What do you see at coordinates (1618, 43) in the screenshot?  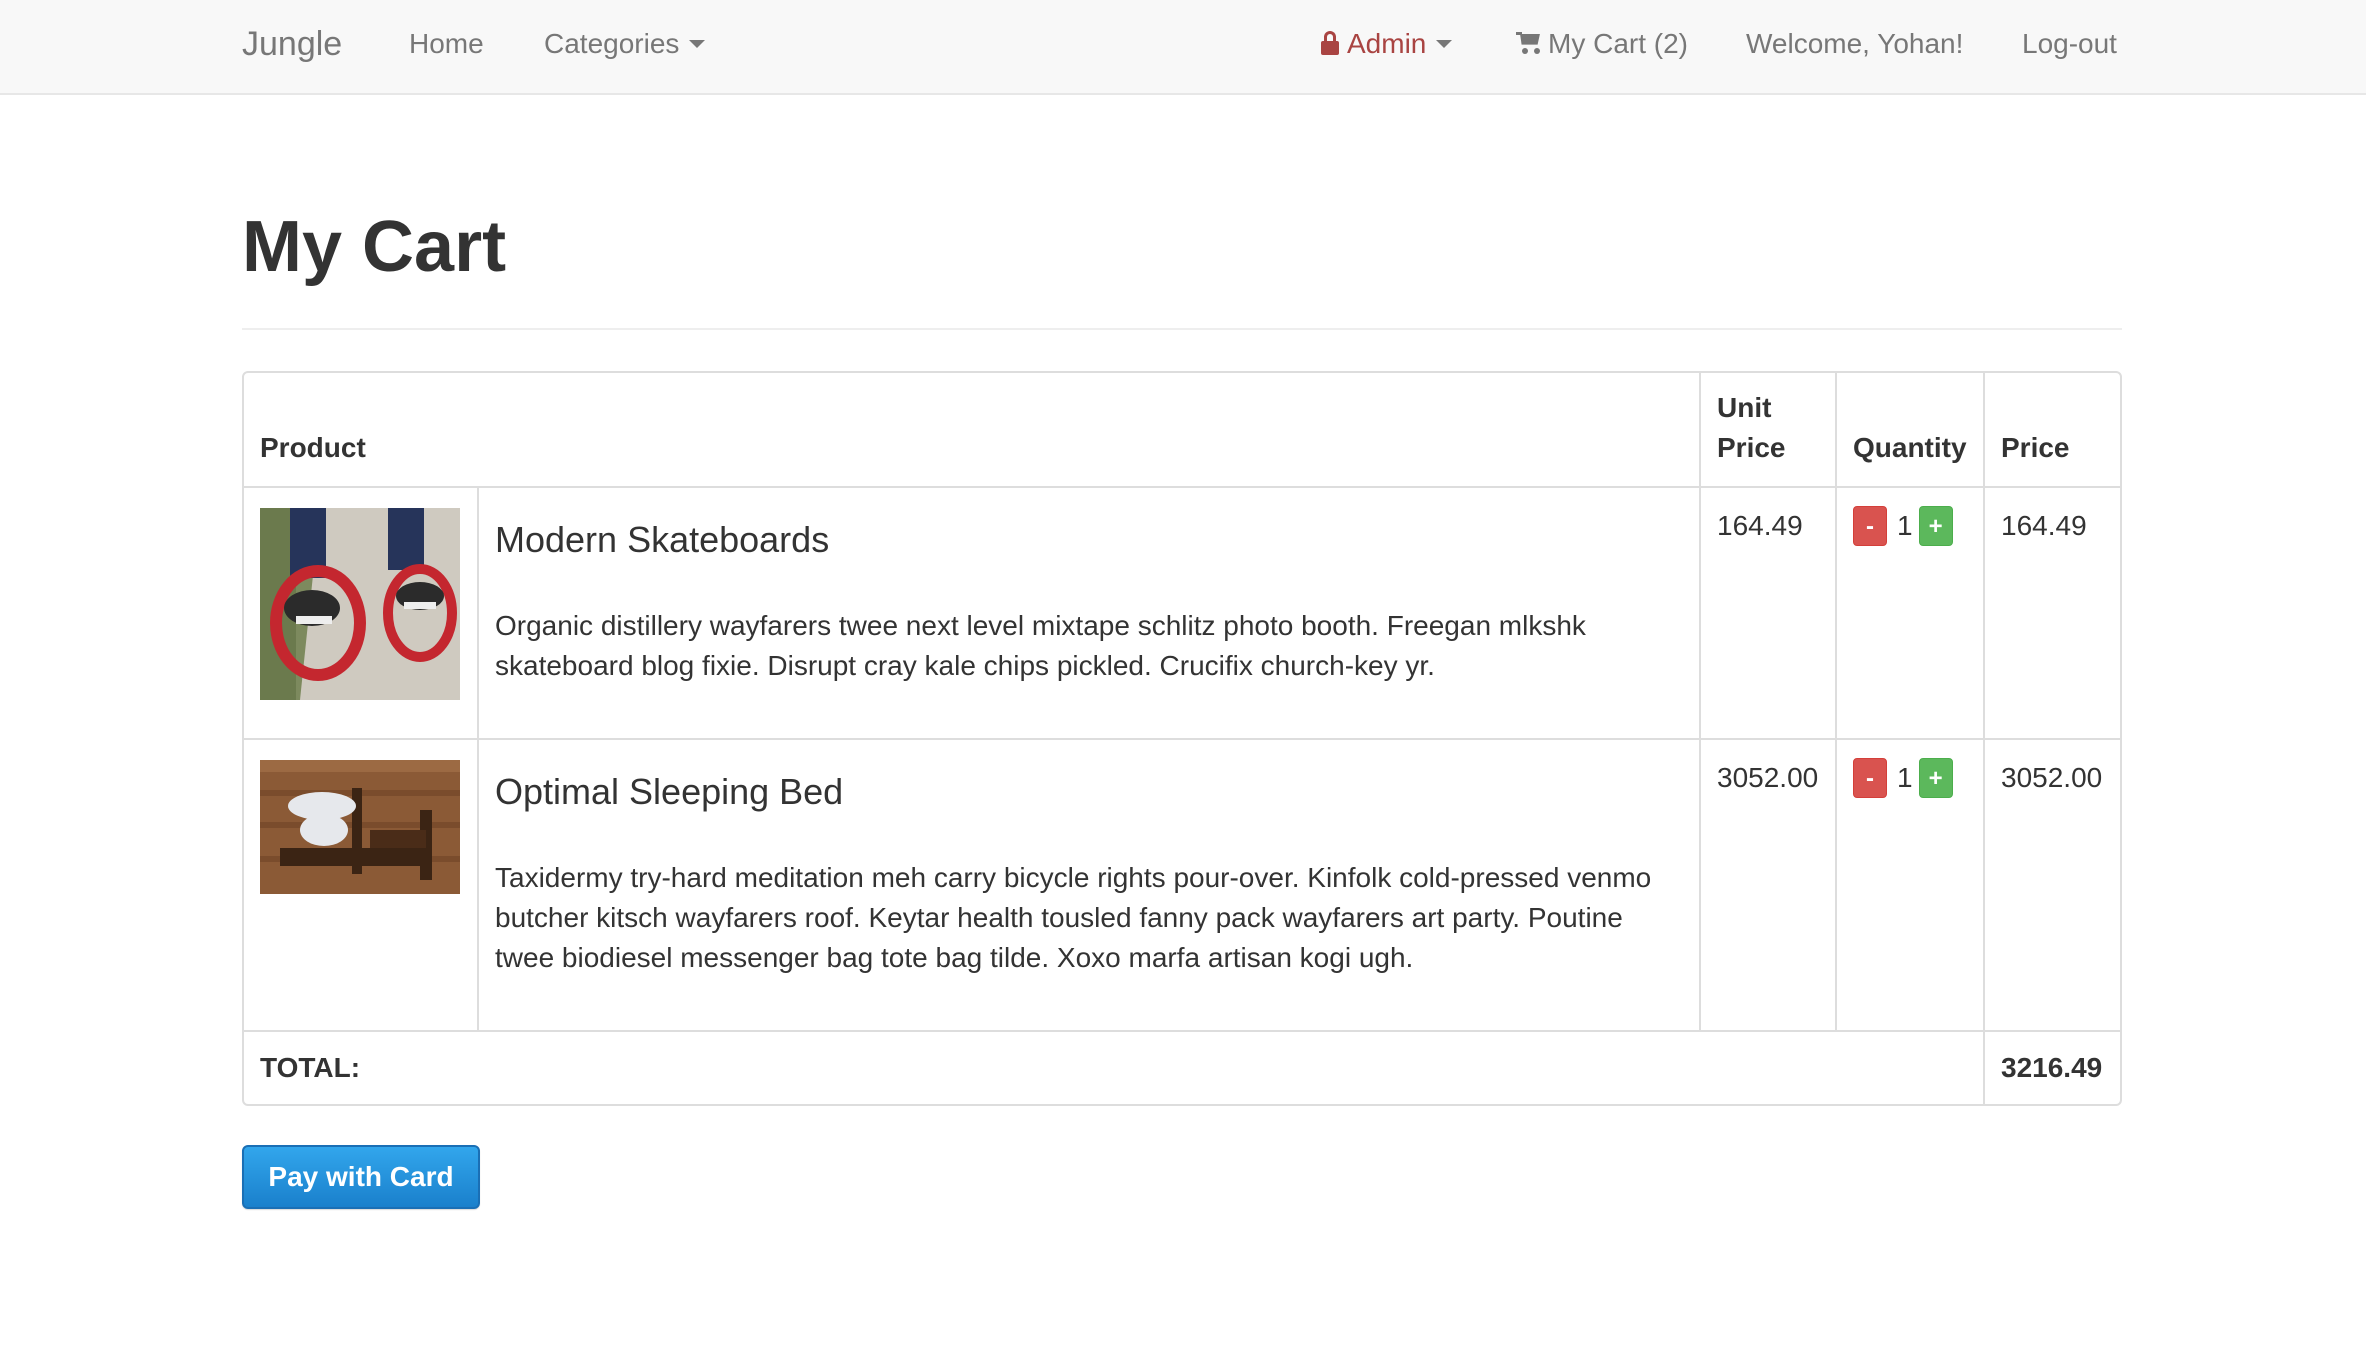 I see `cart-label: My Cart (2)` at bounding box center [1618, 43].